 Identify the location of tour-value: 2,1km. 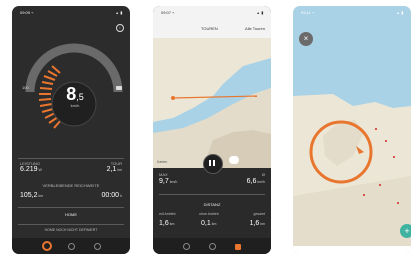
(114, 169).